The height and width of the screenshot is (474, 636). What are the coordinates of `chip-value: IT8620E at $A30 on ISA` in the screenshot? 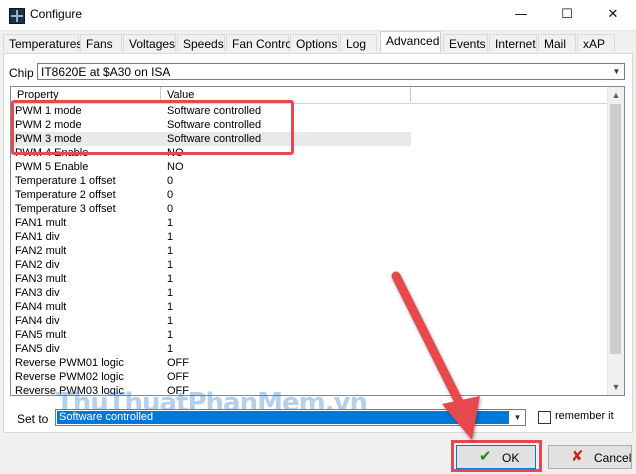 It's located at (106, 72).